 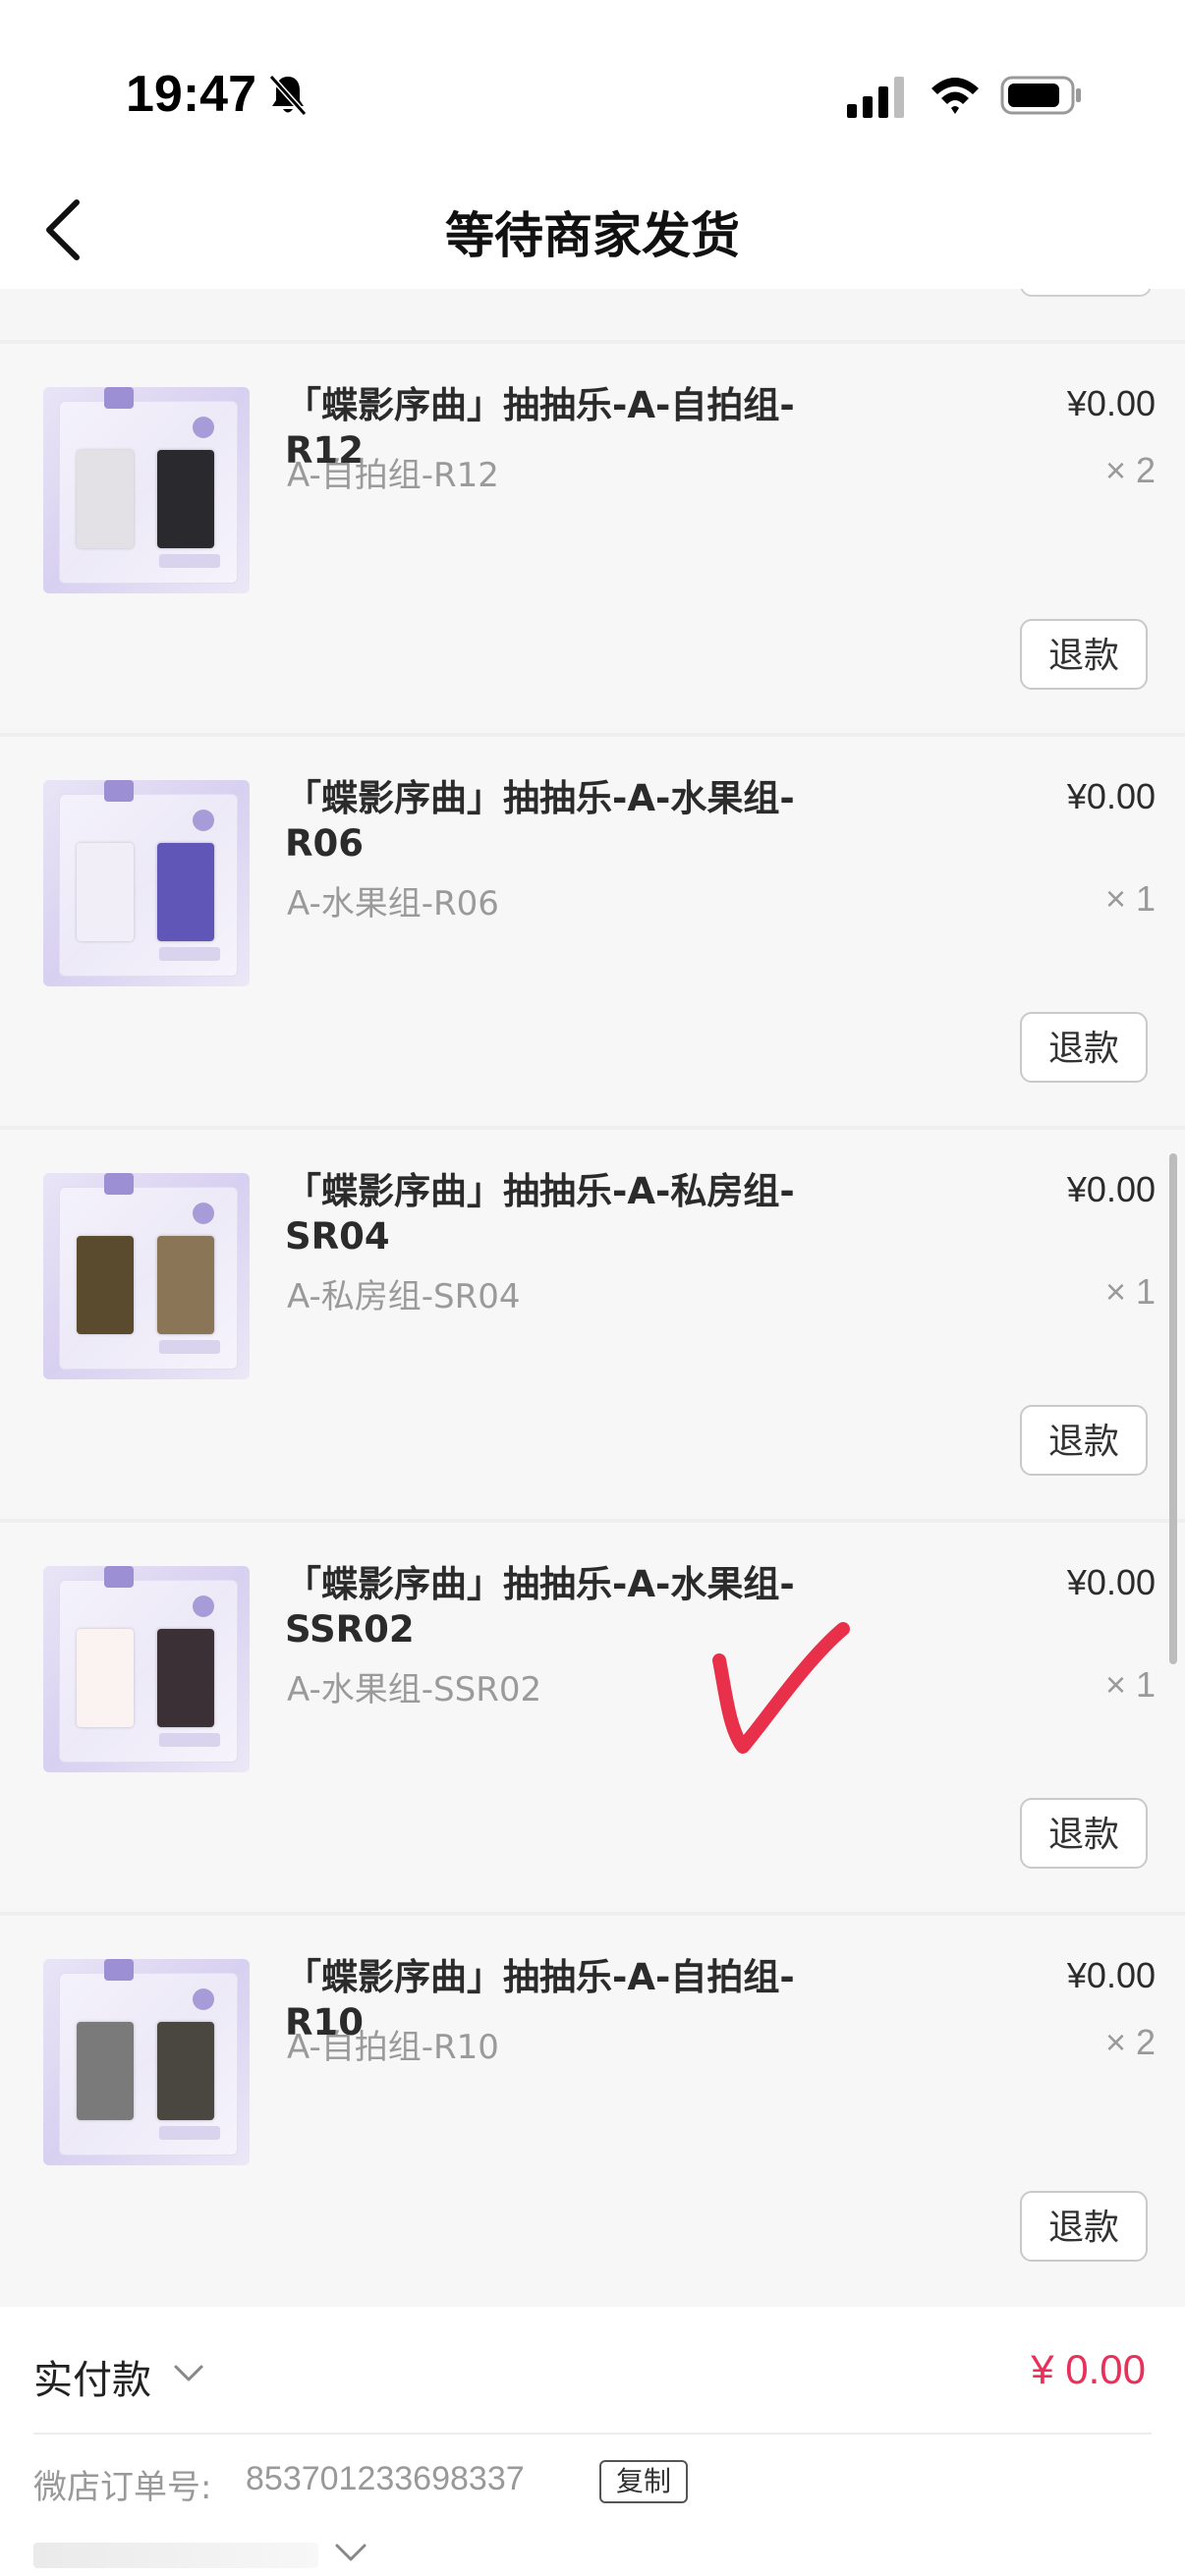 What do you see at coordinates (176, 2555) in the screenshot?
I see `faded-text` at bounding box center [176, 2555].